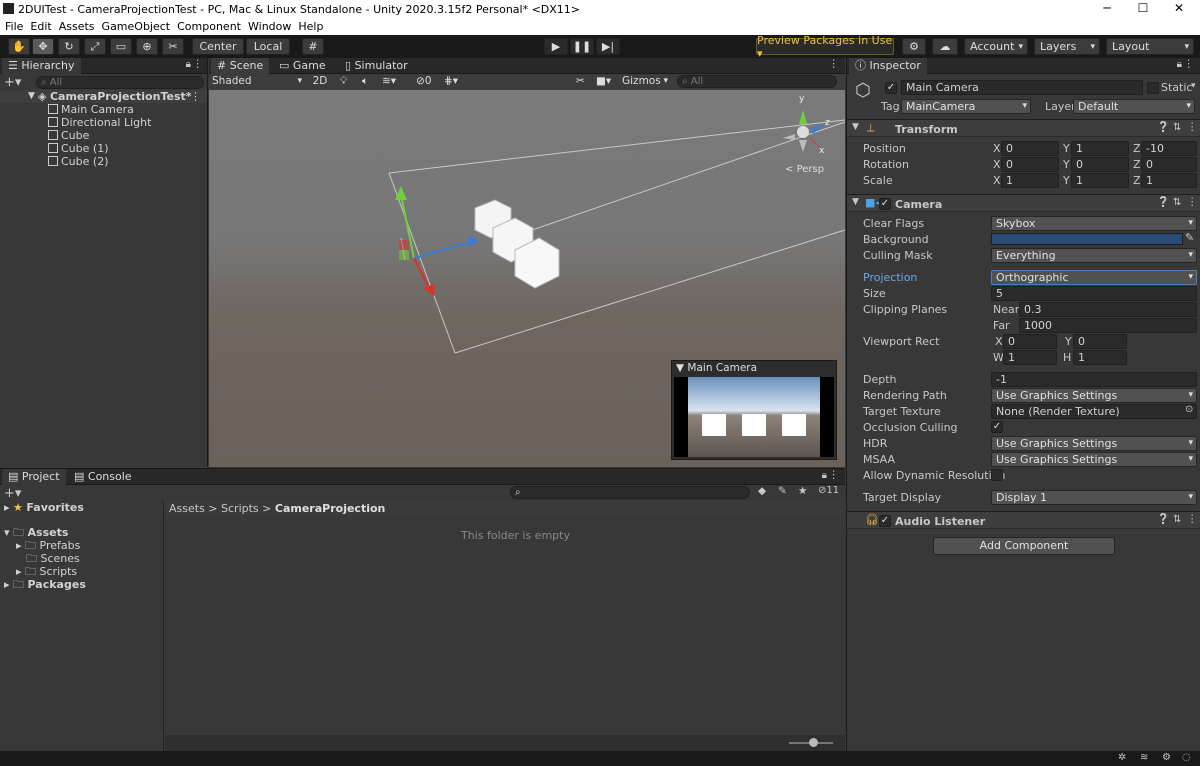 This screenshot has height=766, width=1200. What do you see at coordinates (36, 532) in the screenshot?
I see `assets-folder: ▾ 🗀 Assets` at bounding box center [36, 532].